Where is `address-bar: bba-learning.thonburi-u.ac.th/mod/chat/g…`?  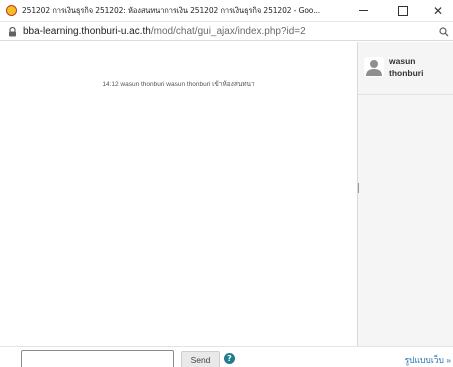 address-bar: bba-learning.thonburi-u.ac.th/mod/chat/g… is located at coordinates (226, 32).